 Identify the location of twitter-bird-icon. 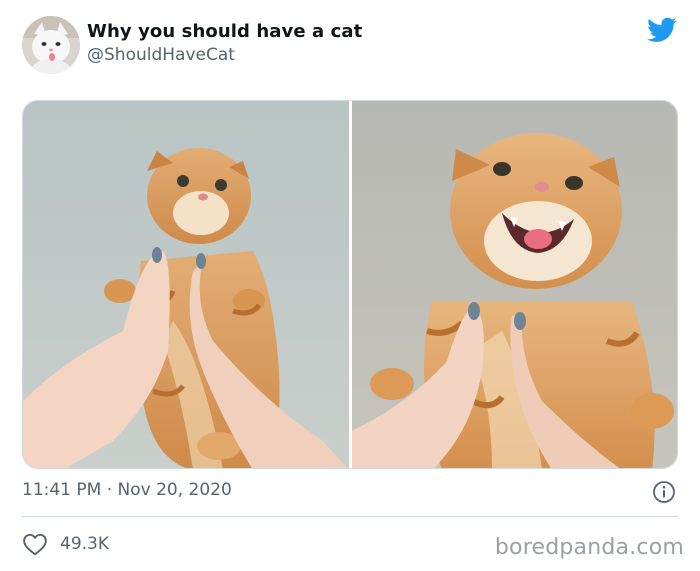
(662, 30).